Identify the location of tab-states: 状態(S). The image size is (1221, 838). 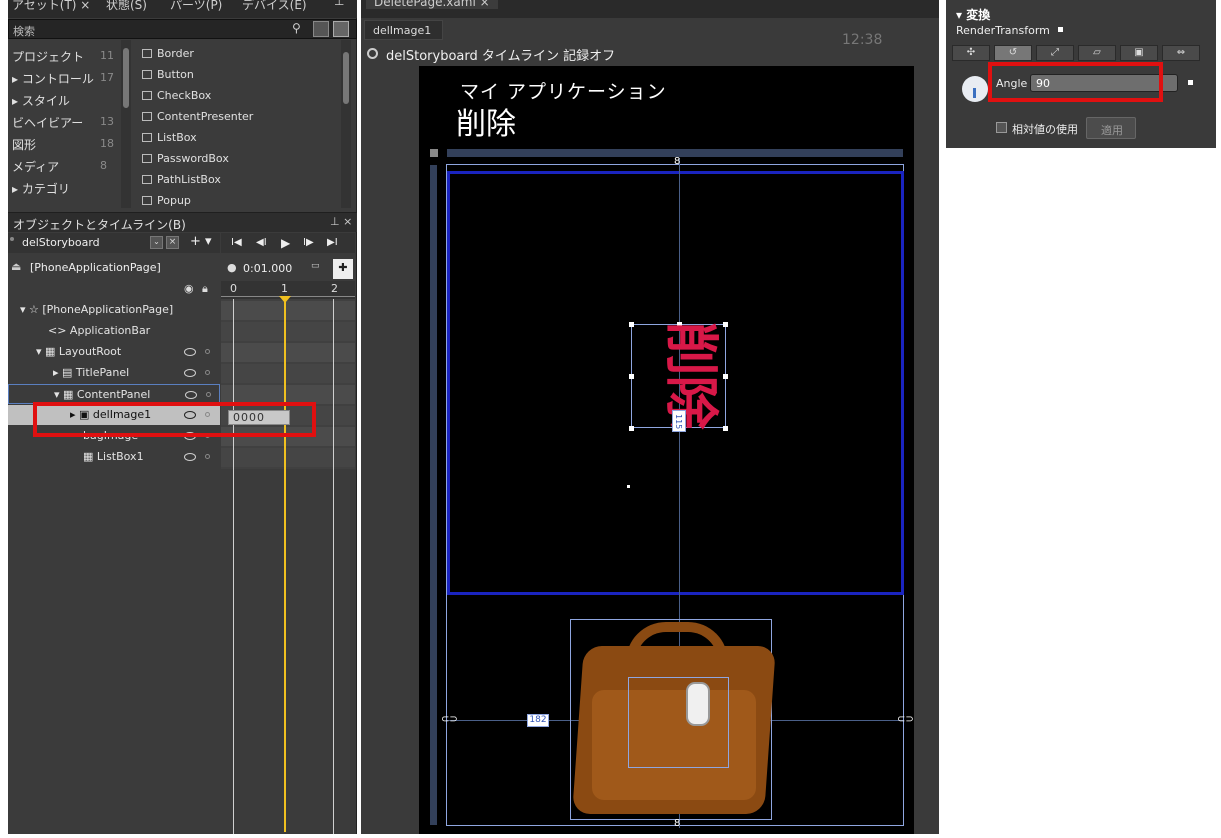
(126, 6).